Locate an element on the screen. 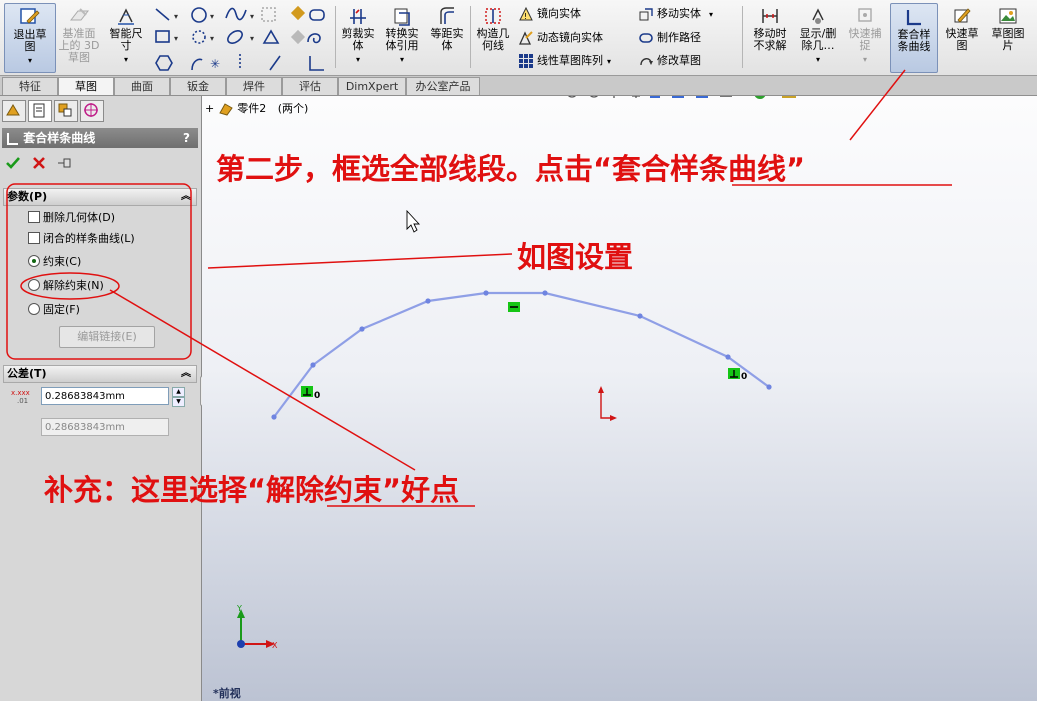  spin-up-icon: ▲ is located at coordinates (178, 392).